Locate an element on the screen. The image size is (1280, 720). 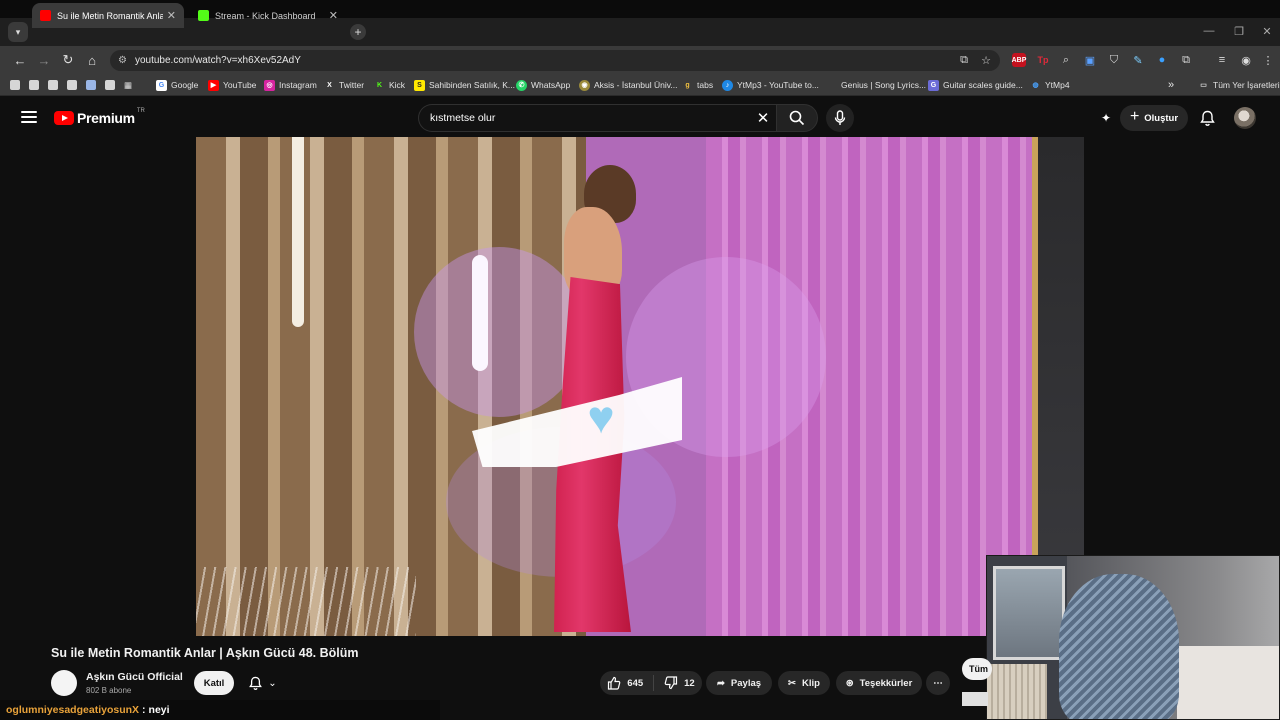
webcam-gaming-chair is located at coordinates (1119, 646).